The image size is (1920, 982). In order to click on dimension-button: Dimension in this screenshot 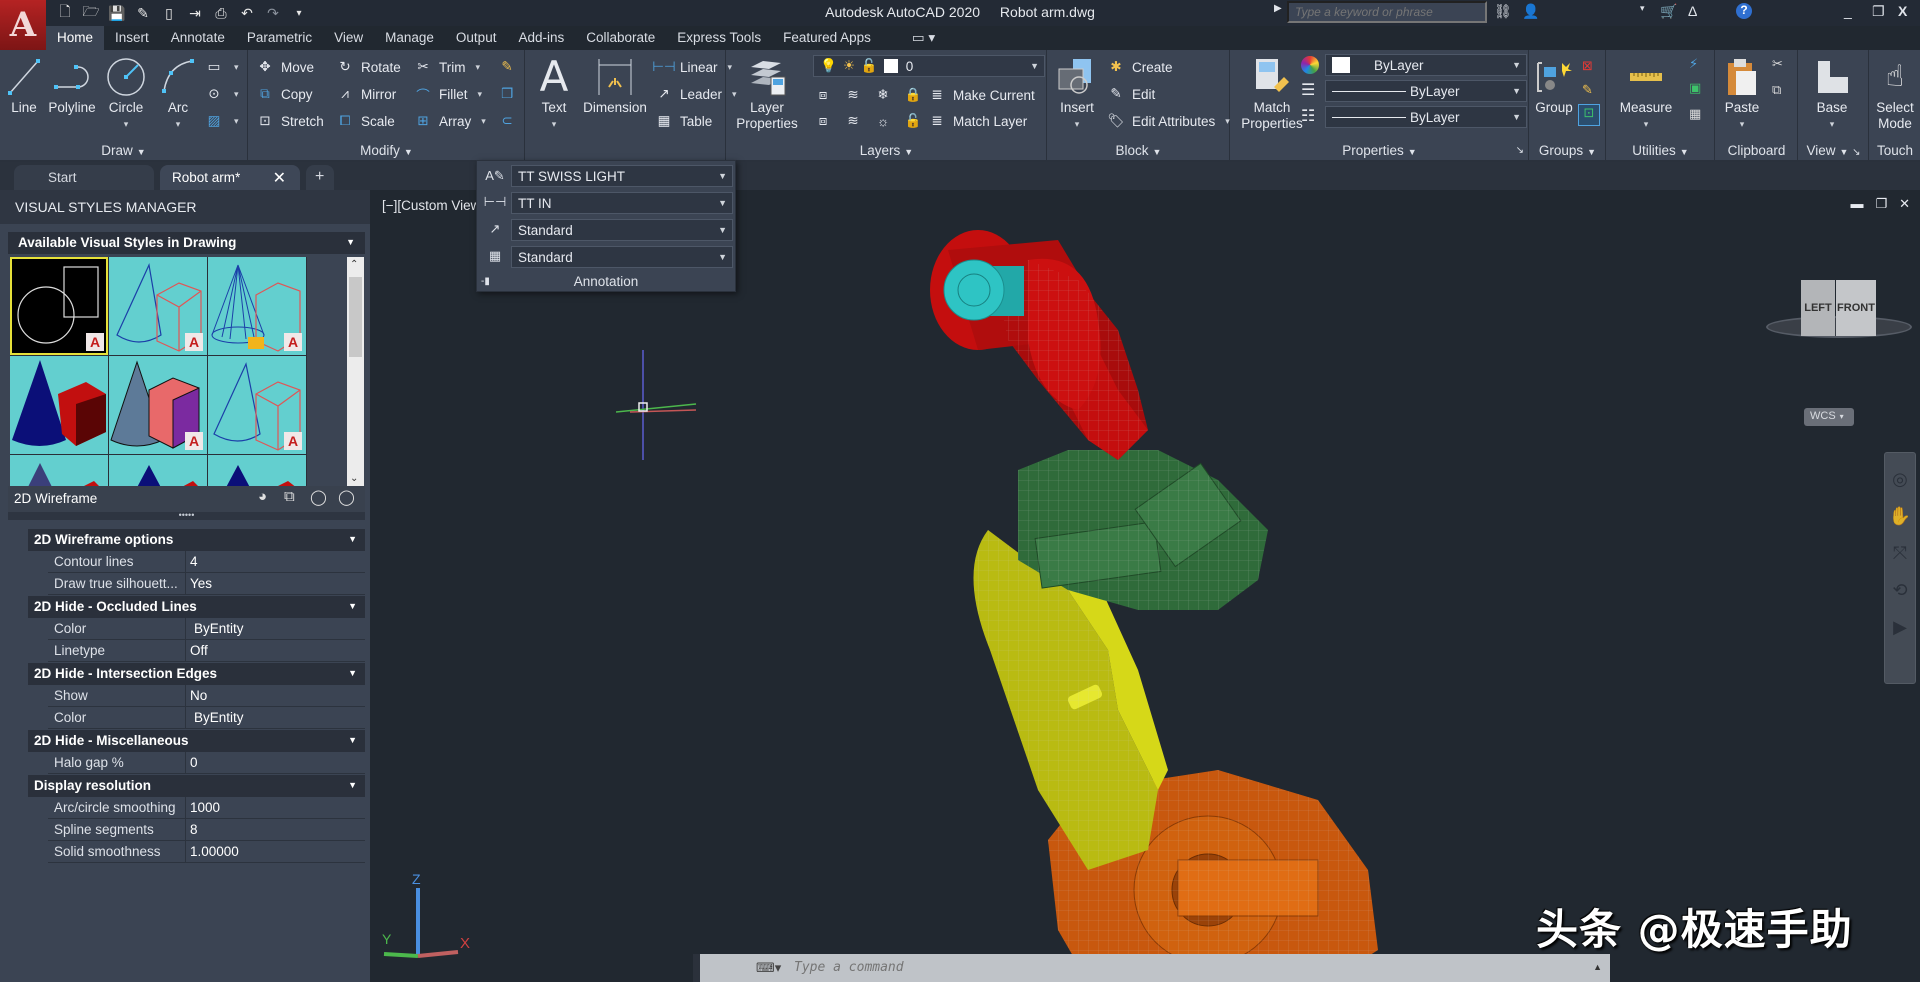, I will do `click(615, 85)`.